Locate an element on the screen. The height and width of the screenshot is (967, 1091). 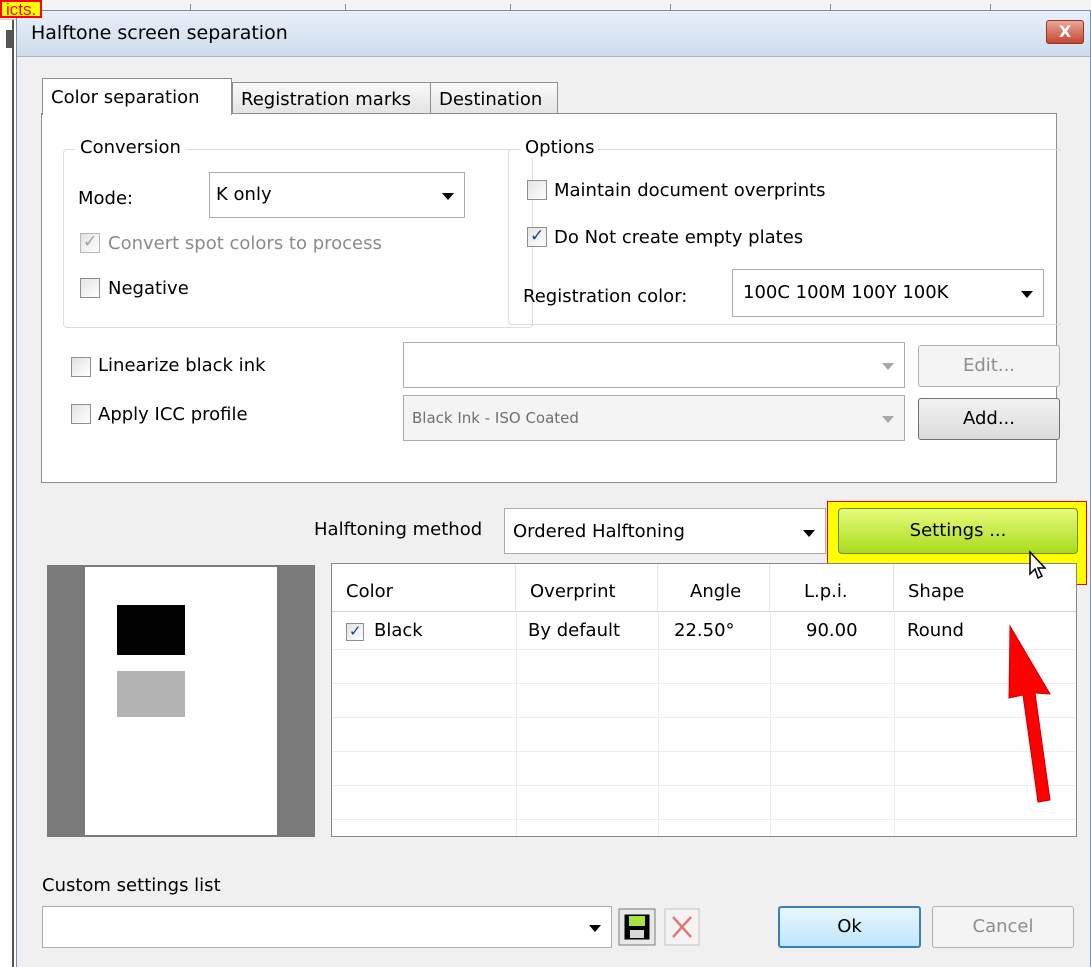
column-header-color: Color is located at coordinates (424, 588).